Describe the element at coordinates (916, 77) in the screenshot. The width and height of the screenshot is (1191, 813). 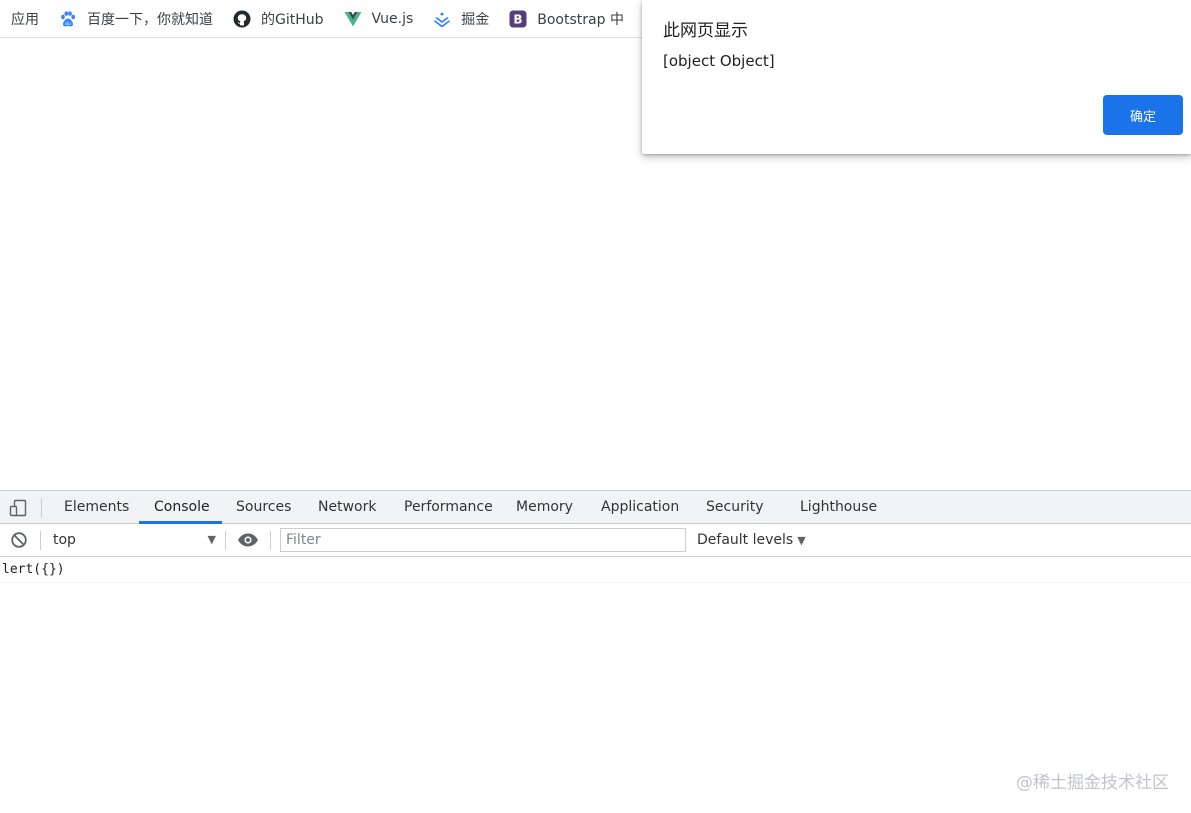
I see `alert-dialog: 此网页显示 [object Object] 确定` at that location.